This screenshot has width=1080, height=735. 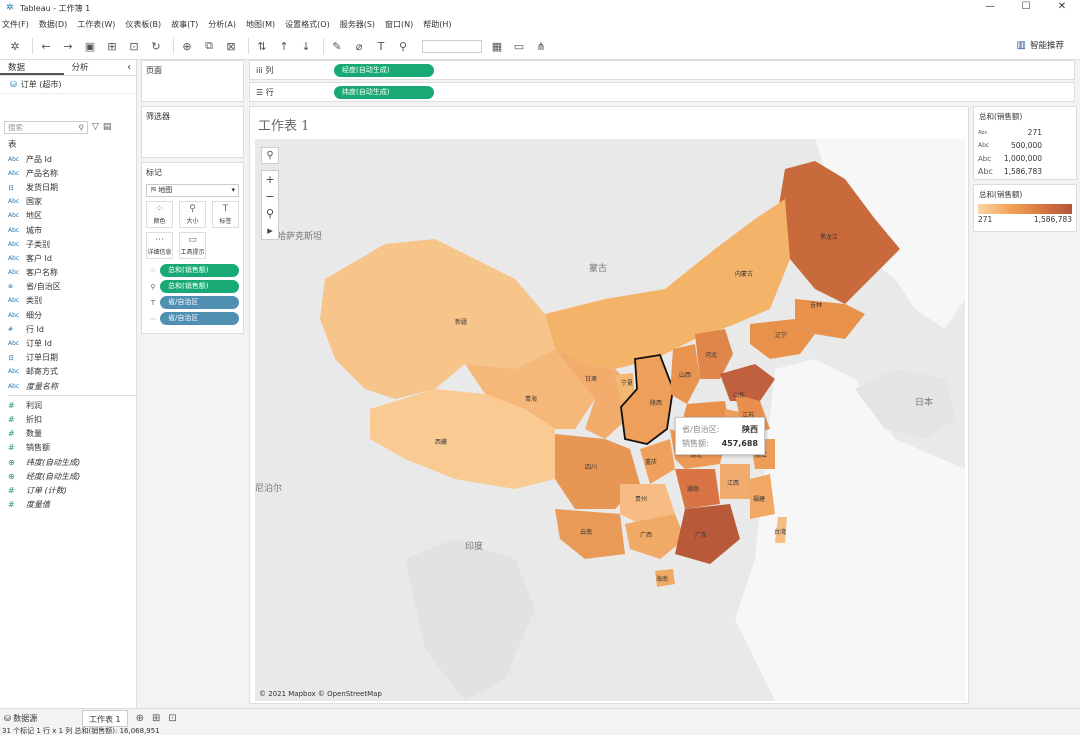 What do you see at coordinates (497, 46) in the screenshot?
I see `show-me-chart-icon: ▦` at bounding box center [497, 46].